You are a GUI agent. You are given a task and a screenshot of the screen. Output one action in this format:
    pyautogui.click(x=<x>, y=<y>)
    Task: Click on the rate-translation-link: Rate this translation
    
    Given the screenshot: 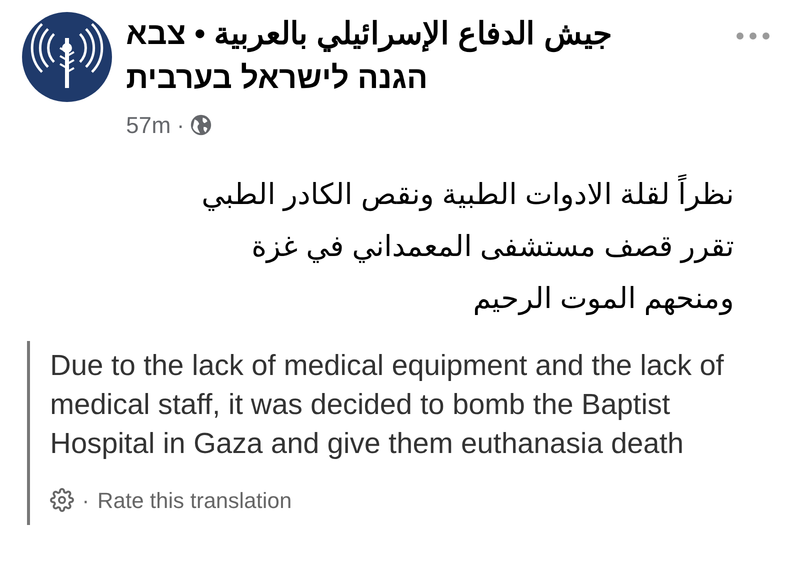 What is the action you would take?
    pyautogui.click(x=194, y=500)
    